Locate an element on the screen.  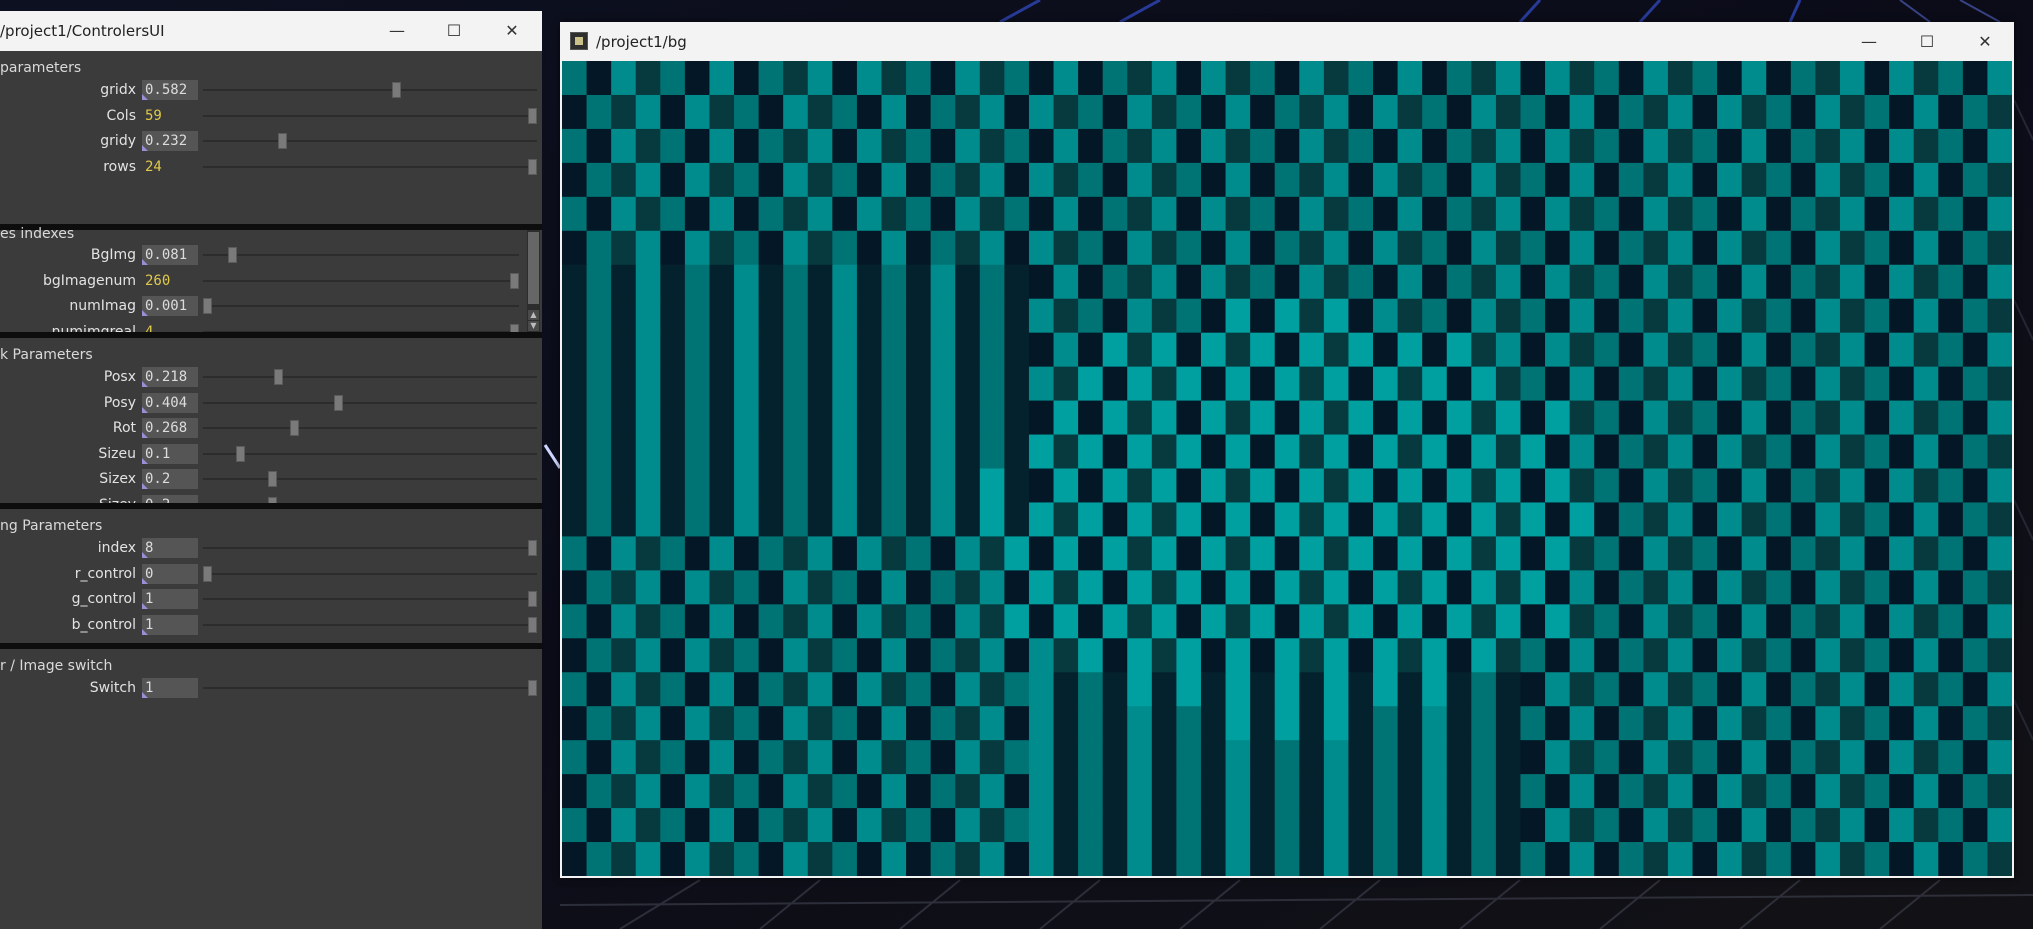
param-value-field: 260 is located at coordinates (170, 281).